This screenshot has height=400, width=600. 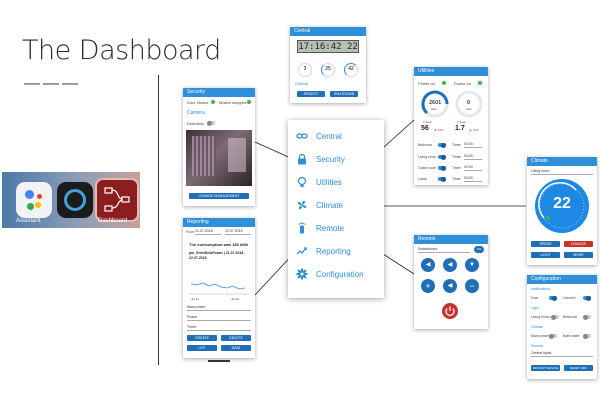 I want to click on panel-header: Configuration, so click(x=562, y=279).